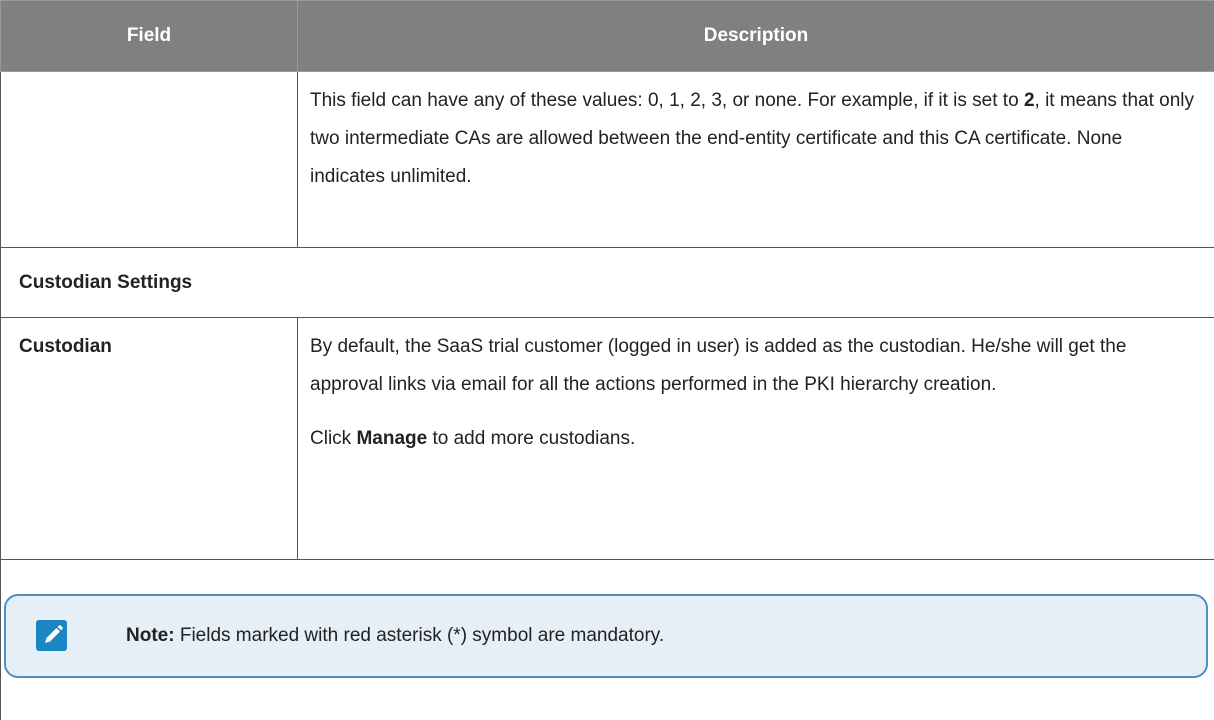 Image resolution: width=1214 pixels, height=720 pixels. What do you see at coordinates (149, 36) in the screenshot?
I see `field-column-header: Field` at bounding box center [149, 36].